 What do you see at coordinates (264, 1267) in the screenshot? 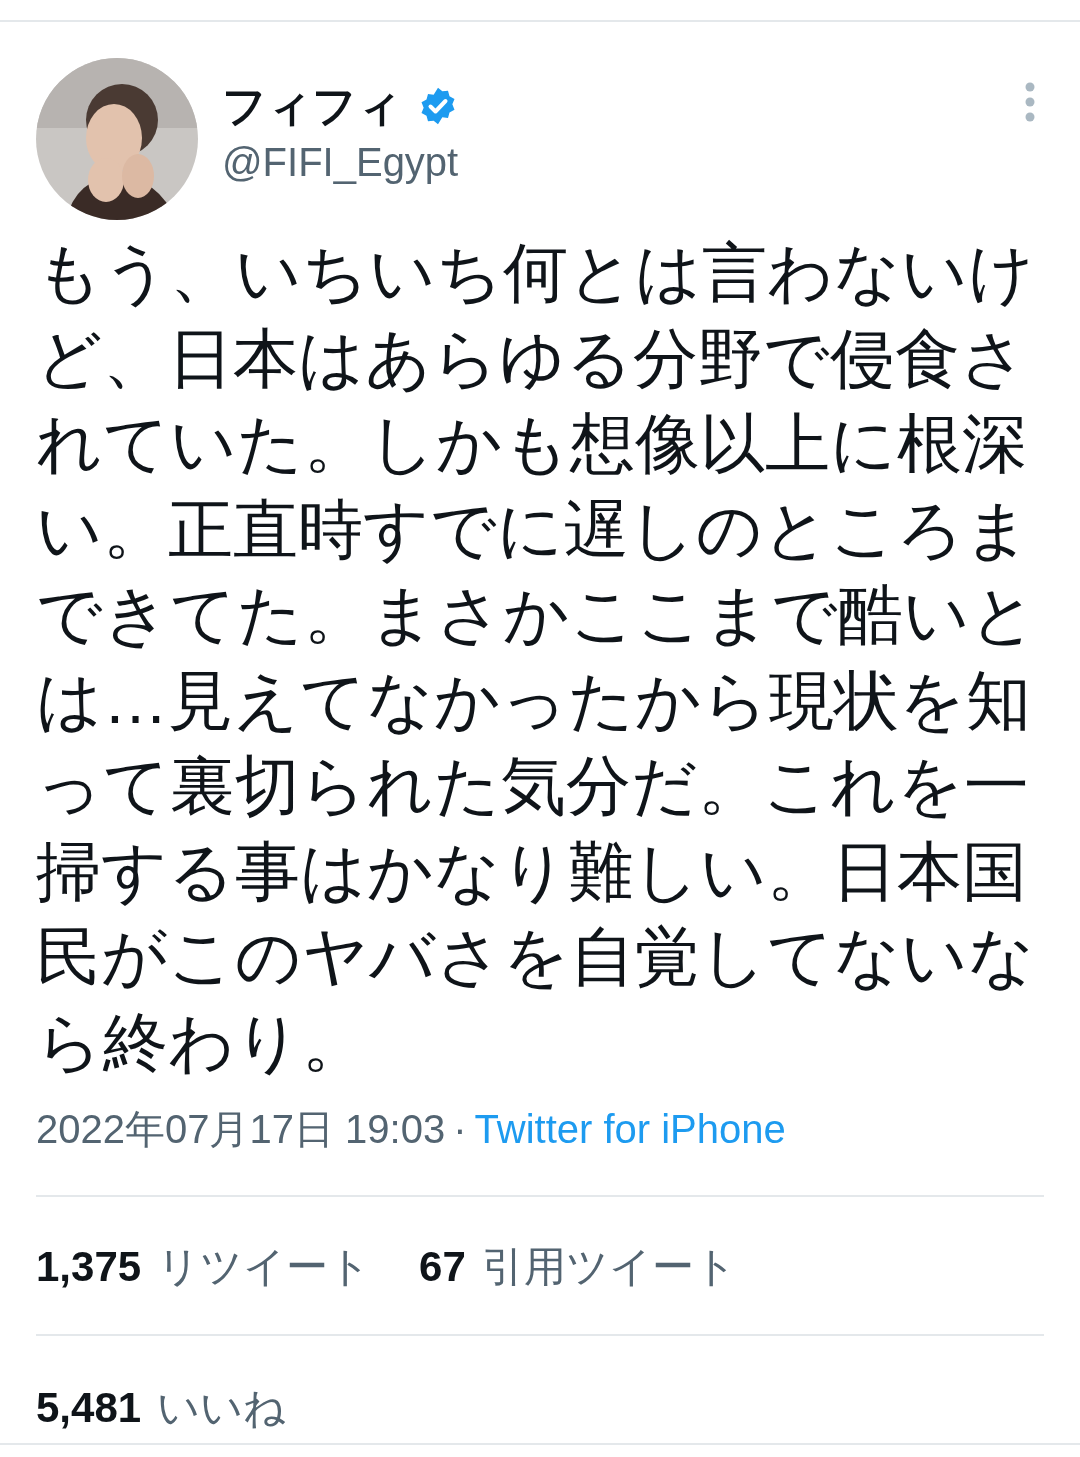
I see `stat-label: リツイート` at bounding box center [264, 1267].